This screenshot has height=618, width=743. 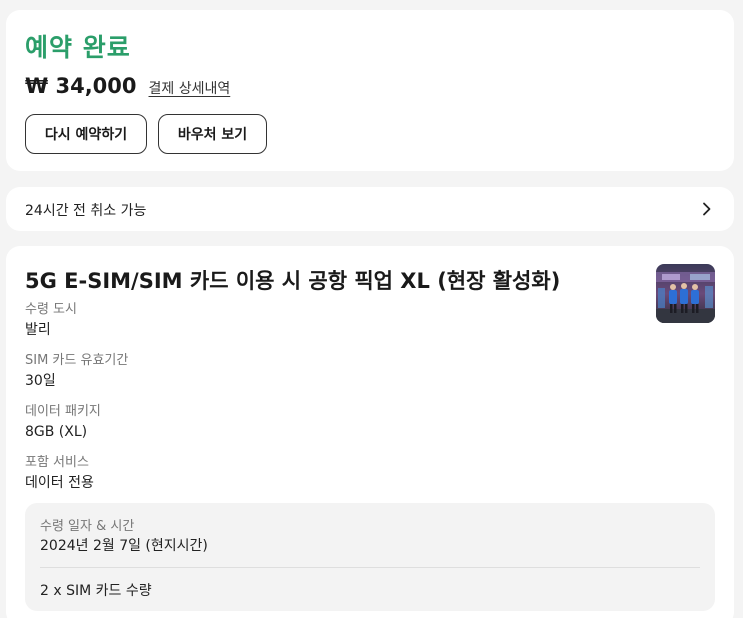 I want to click on product-title: 5G E-SIM/SIM 카드 이용 시 공항 픽업 XL (현장 활성화), so click(x=293, y=281).